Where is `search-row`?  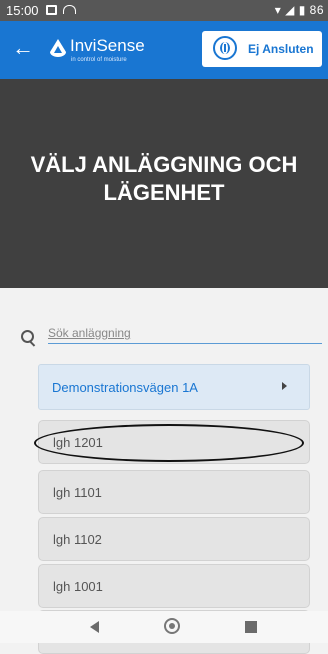
search-row is located at coordinates (164, 329).